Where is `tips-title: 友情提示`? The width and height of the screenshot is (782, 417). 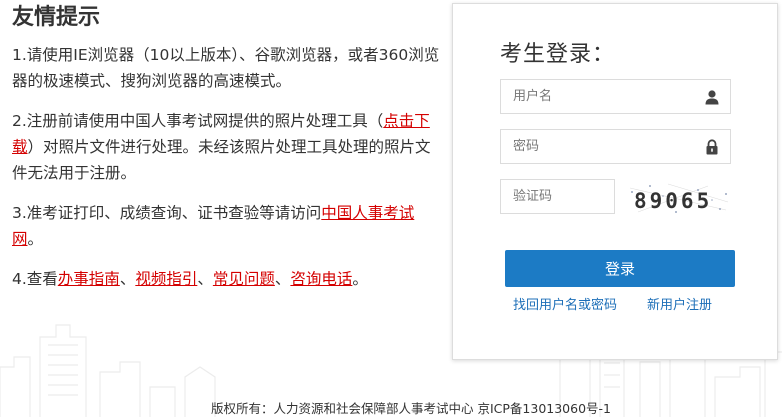
tips-title: 友情提示 is located at coordinates (56, 17).